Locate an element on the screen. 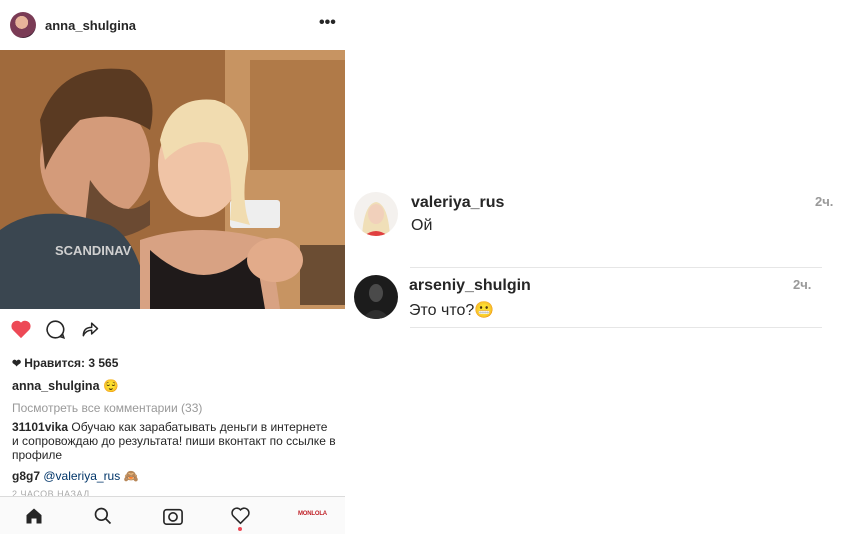 The height and width of the screenshot is (534, 847). caption-username: anna_shulgina is located at coordinates (56, 386).